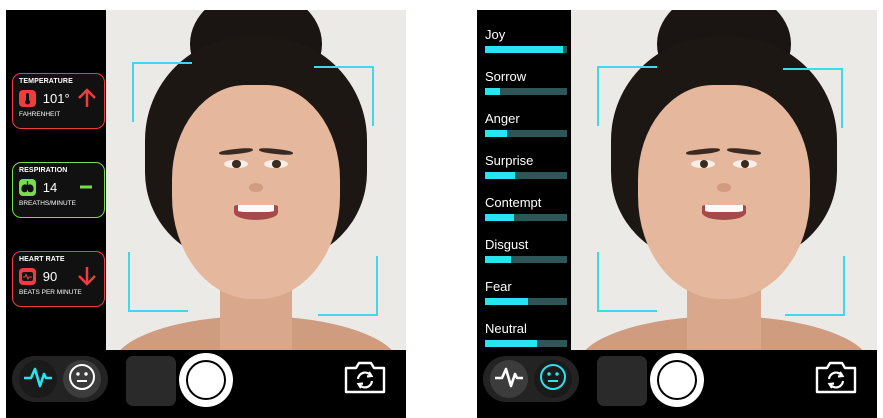  Describe the element at coordinates (42, 259) in the screenshot. I see `heart-rate-title: HEART RATE` at that location.